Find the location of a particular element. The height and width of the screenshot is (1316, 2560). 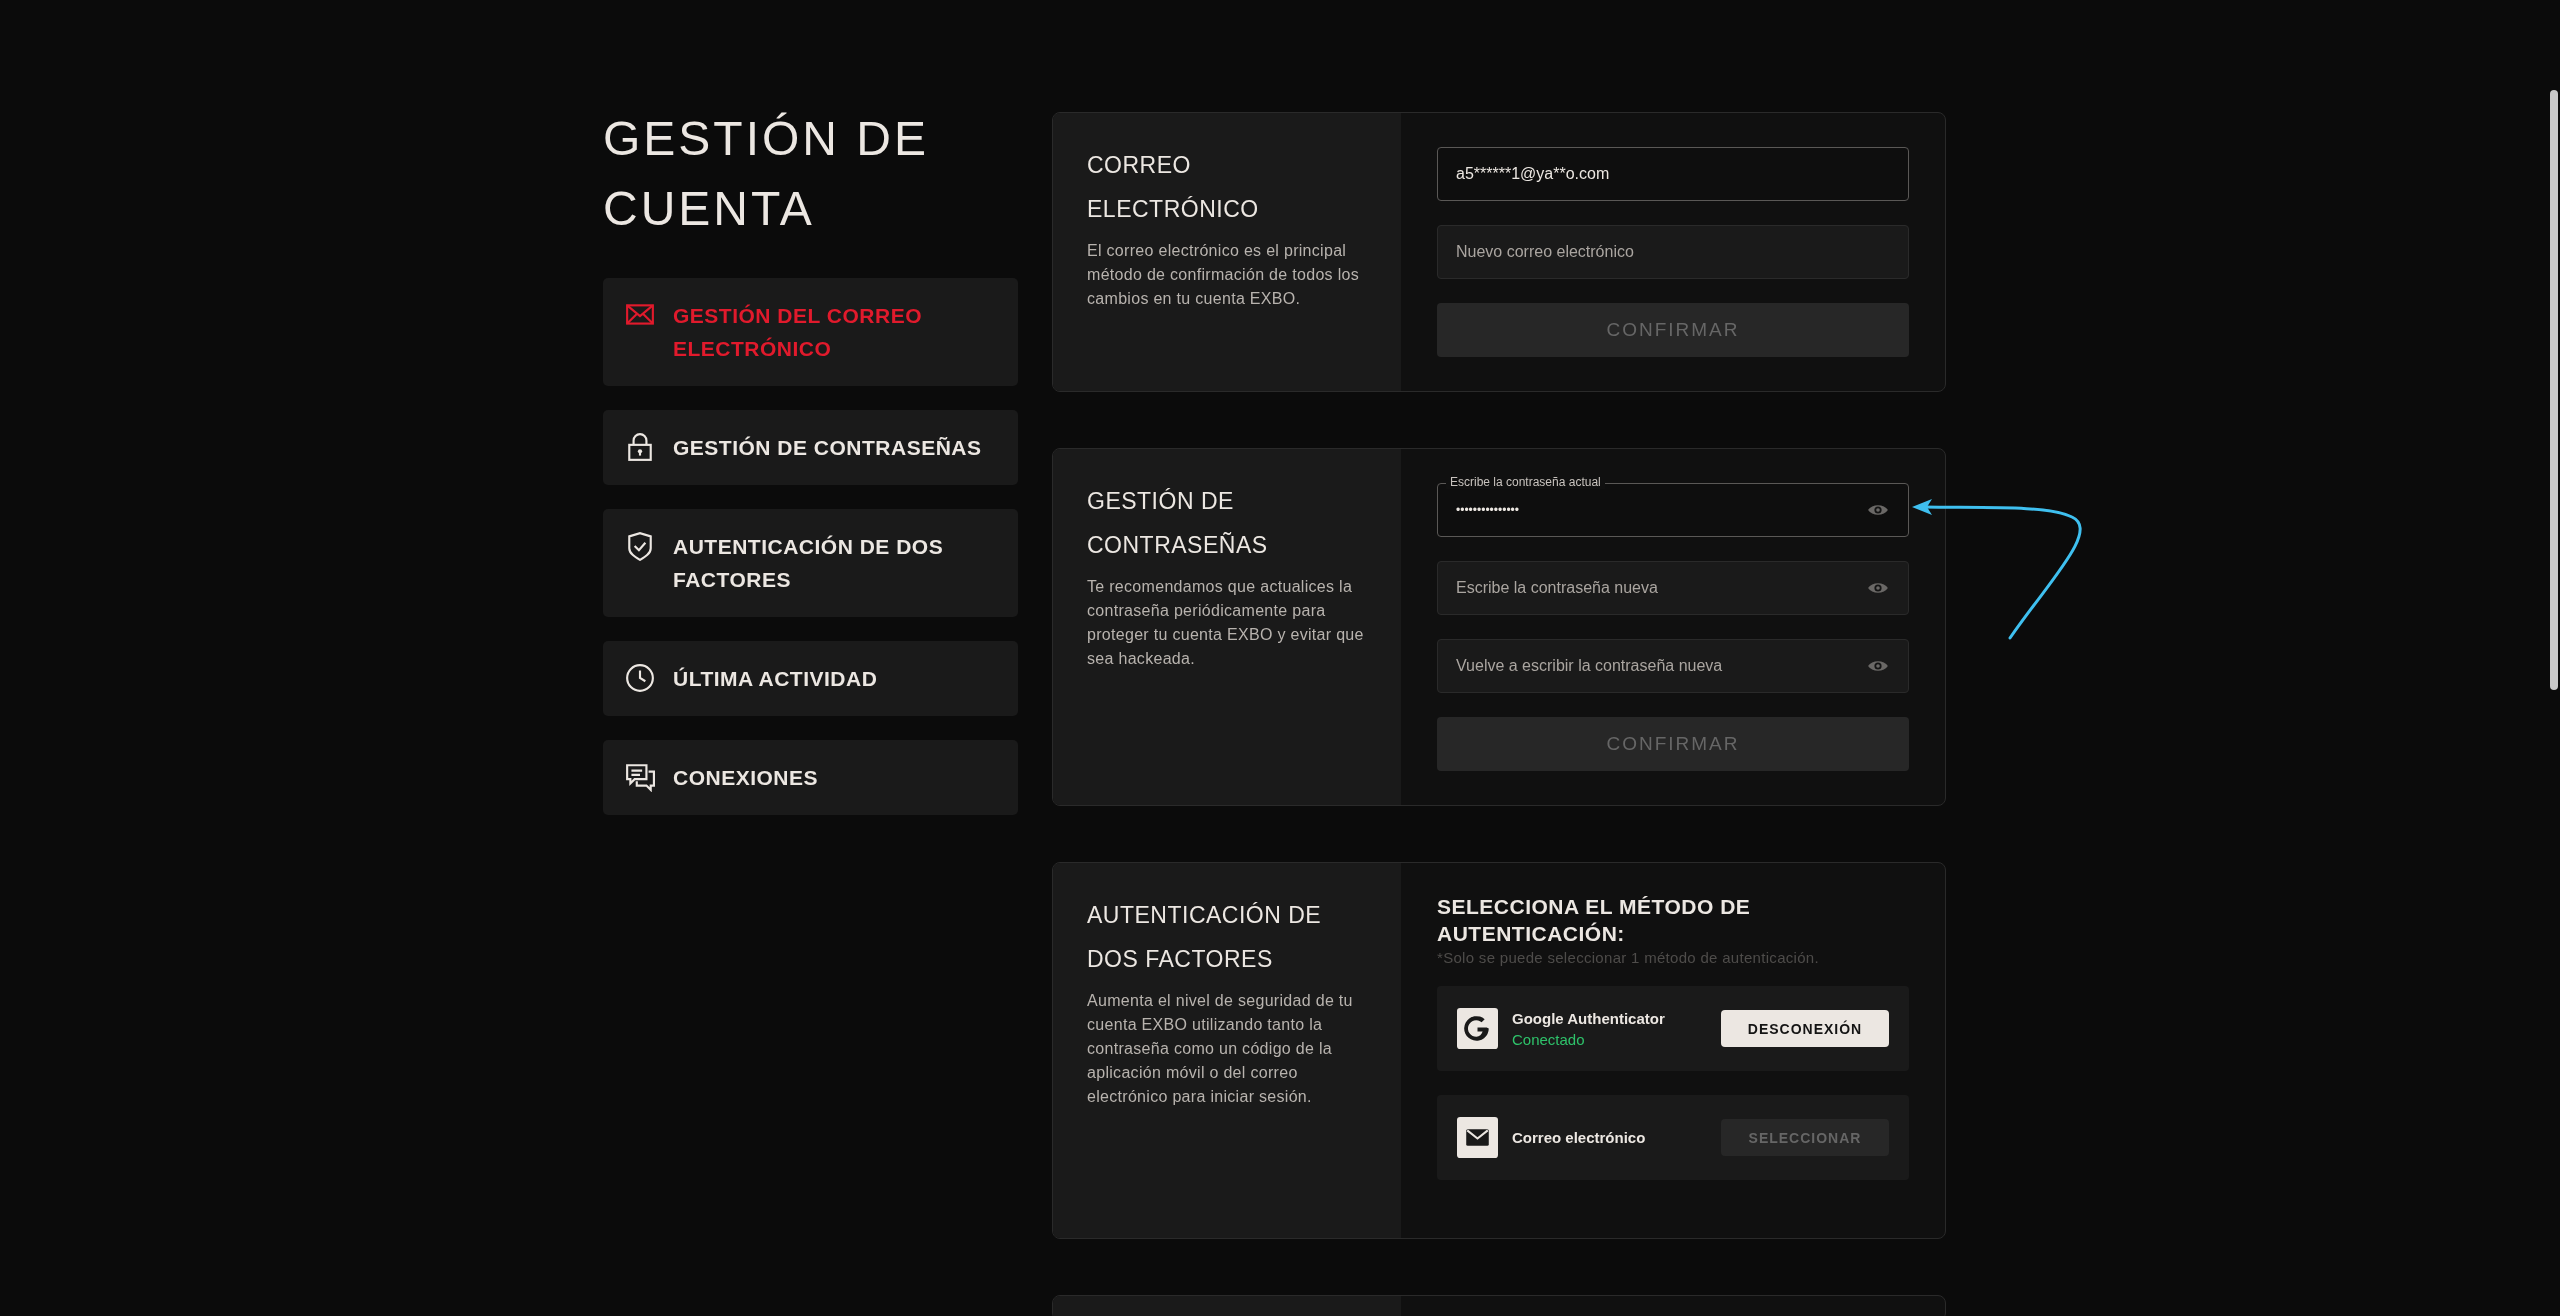

sidebar-item: CONEXIONES is located at coordinates (810, 777).